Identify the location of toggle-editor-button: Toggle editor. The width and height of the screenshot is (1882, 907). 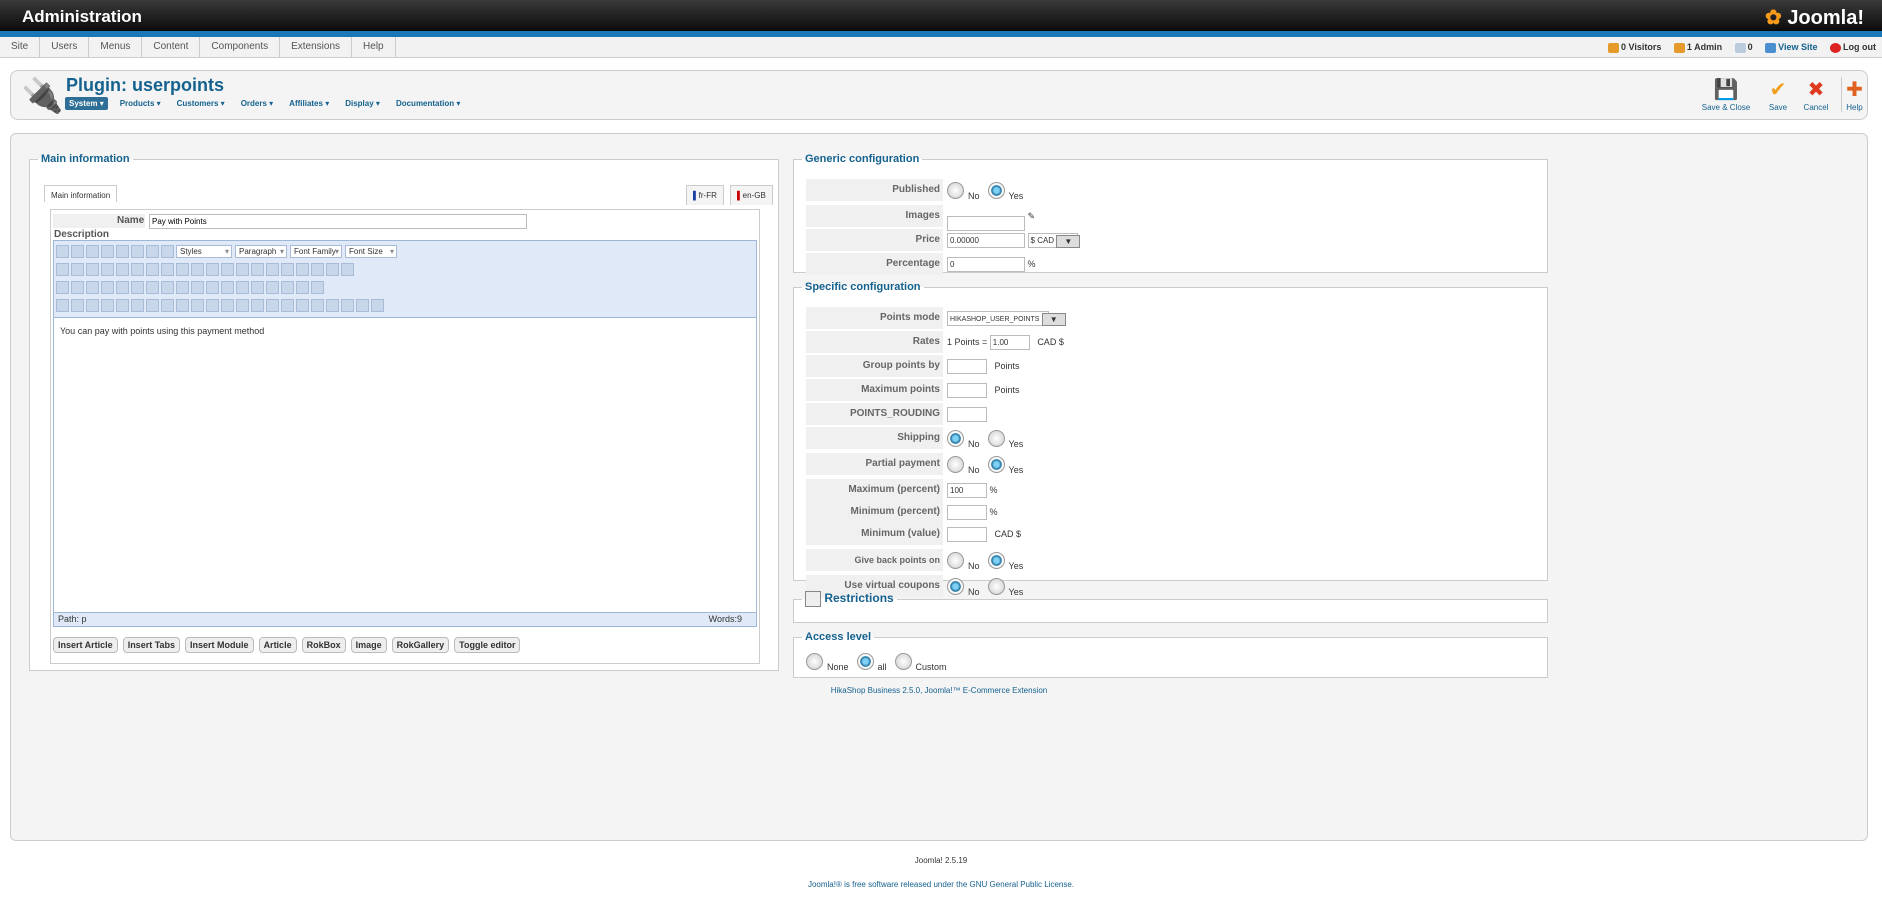
(487, 645).